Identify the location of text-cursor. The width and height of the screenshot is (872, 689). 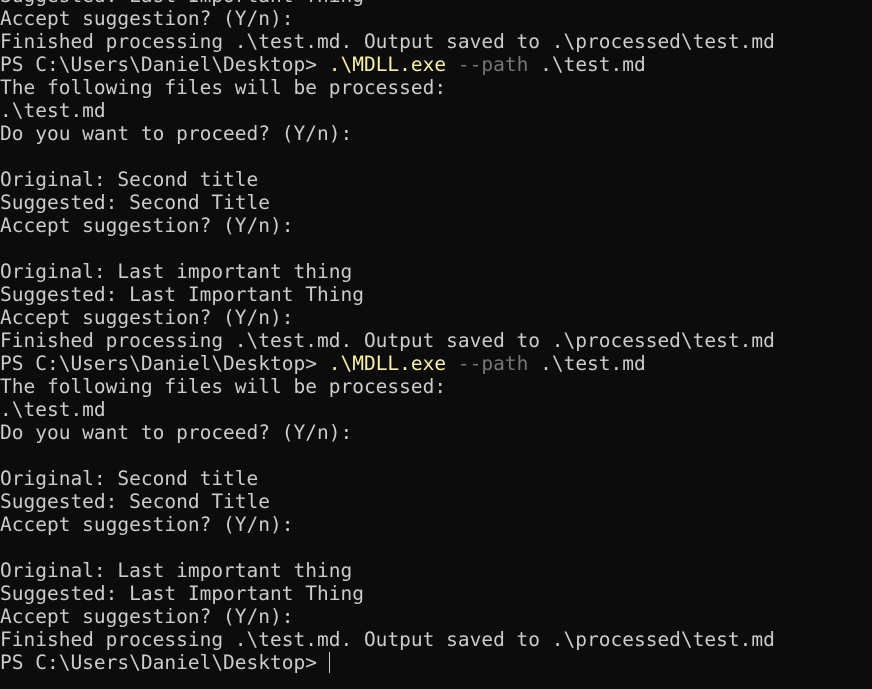
(329, 662).